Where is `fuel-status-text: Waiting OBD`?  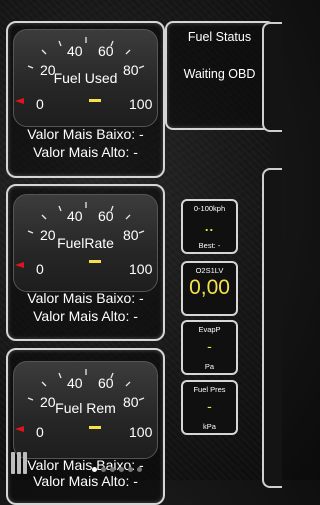
fuel-status-text: Waiting OBD is located at coordinates (219, 74).